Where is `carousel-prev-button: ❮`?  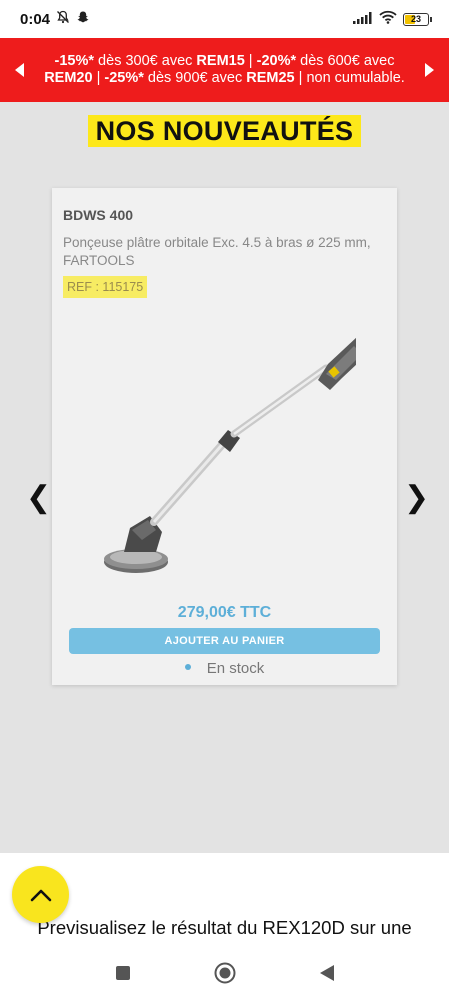 carousel-prev-button: ❮ is located at coordinates (38, 497).